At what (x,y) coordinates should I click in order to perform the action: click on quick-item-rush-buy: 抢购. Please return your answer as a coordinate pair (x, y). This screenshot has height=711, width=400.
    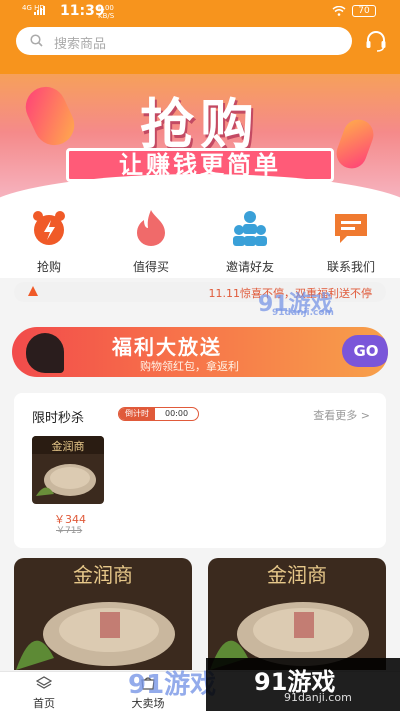
    Looking at the image, I should click on (49, 239).